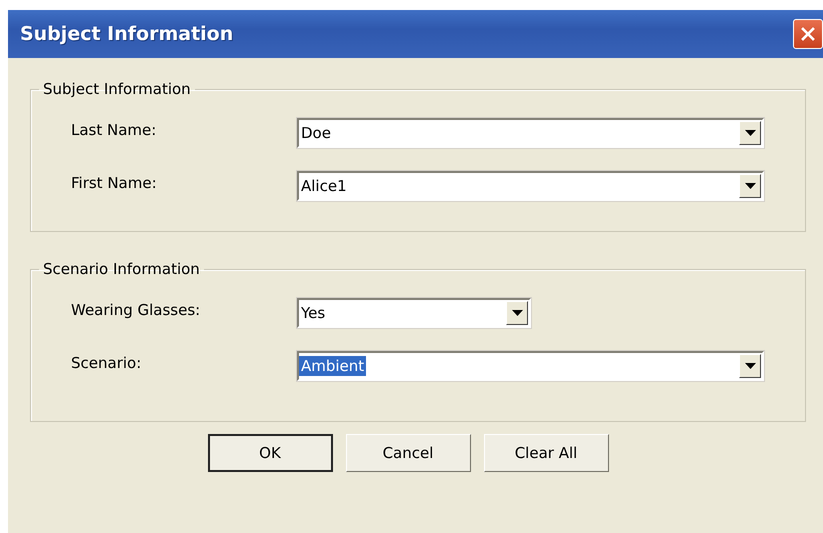 This screenshot has width=823, height=533. What do you see at coordinates (127, 34) in the screenshot?
I see `window-title: Subject Information` at bounding box center [127, 34].